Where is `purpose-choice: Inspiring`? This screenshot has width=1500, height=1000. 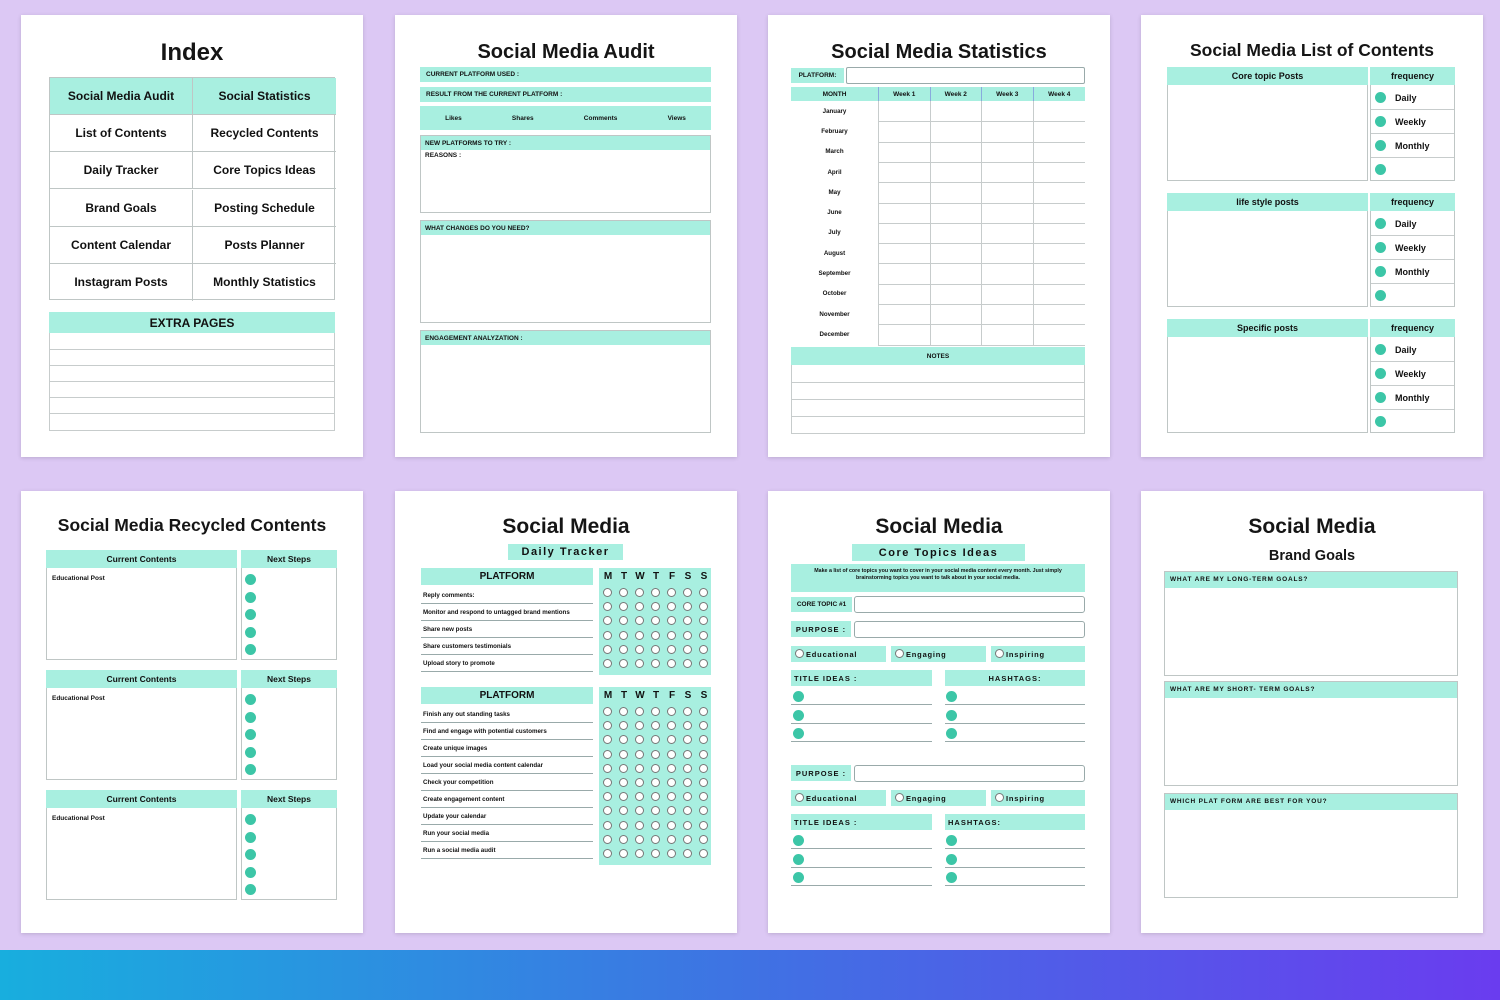
purpose-choice: Inspiring is located at coordinates (1038, 654).